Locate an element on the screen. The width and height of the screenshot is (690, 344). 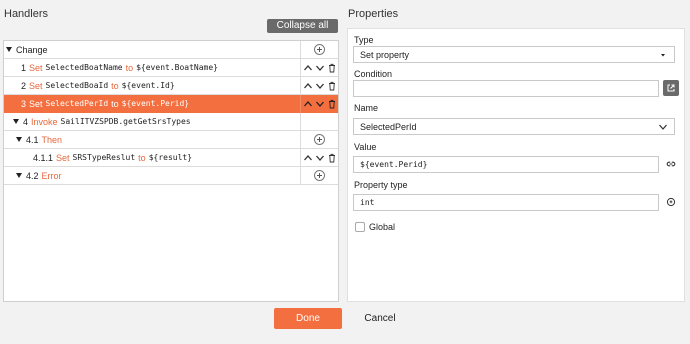
value-input-value: ${event.Perid} is located at coordinates (394, 164).